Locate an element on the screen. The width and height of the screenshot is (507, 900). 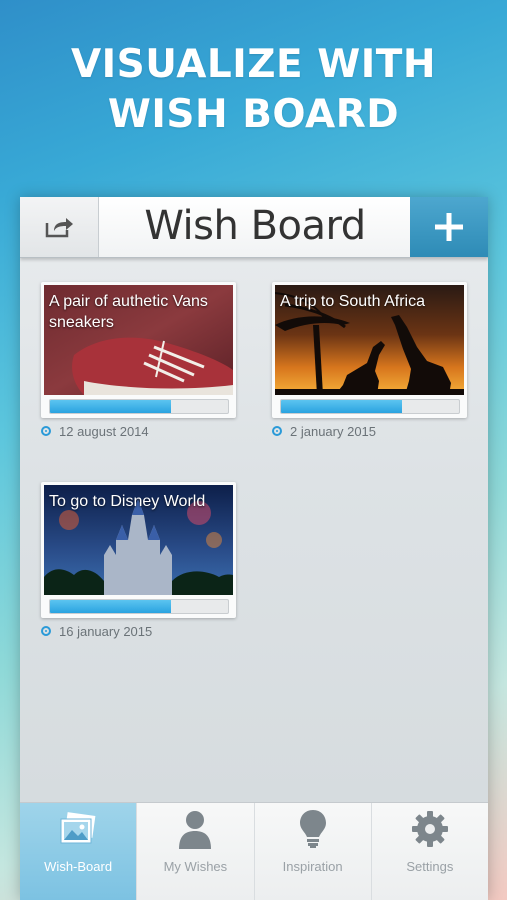
wish-title: A pair of authetic Vans sneakers is located at coordinates (128, 312).